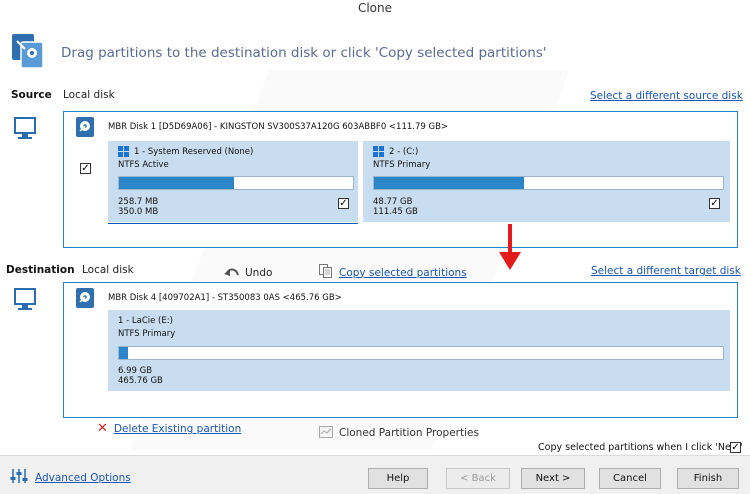 The height and width of the screenshot is (494, 750). What do you see at coordinates (666, 96) in the screenshot?
I see `select-source-disk-link: Select a different source disk` at bounding box center [666, 96].